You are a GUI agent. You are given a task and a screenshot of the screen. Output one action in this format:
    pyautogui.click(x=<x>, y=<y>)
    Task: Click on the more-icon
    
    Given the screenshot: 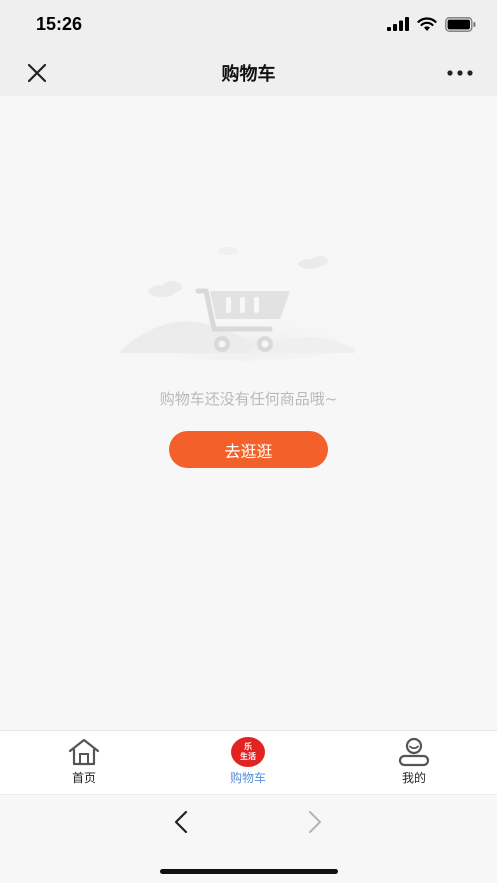 What is the action you would take?
    pyautogui.click(x=460, y=73)
    